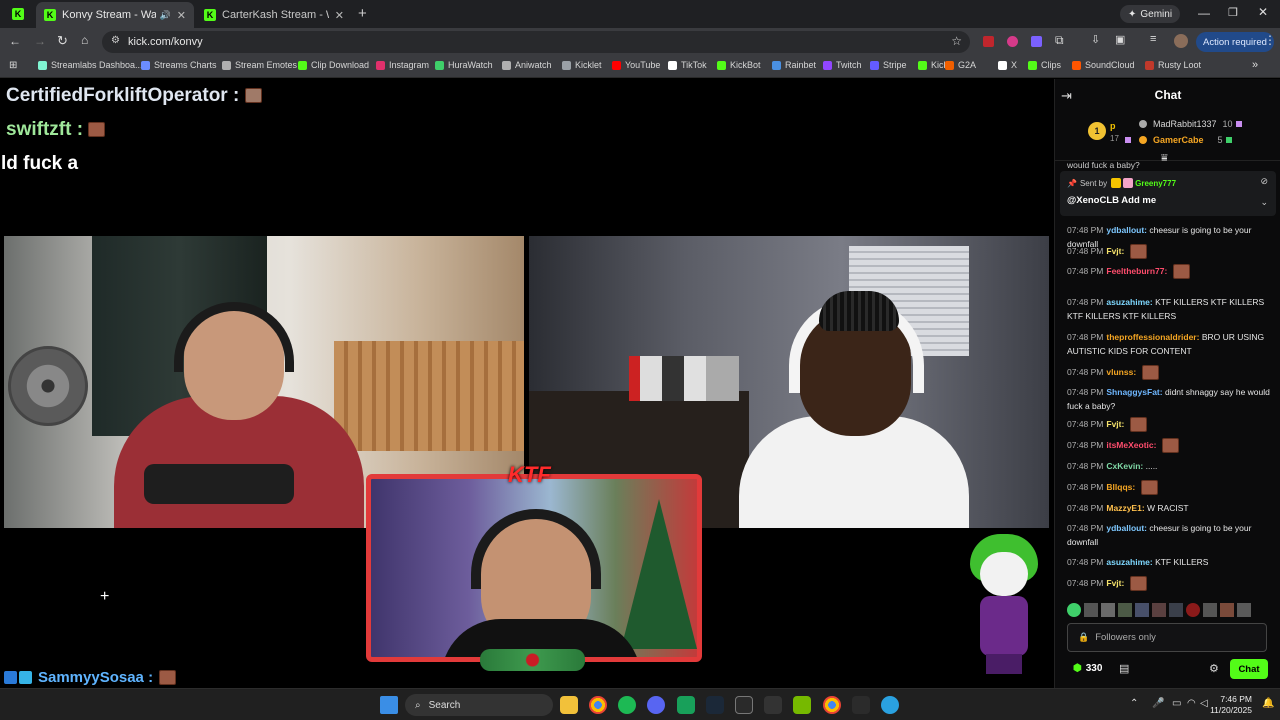 This screenshot has width=1280, height=720. Describe the element at coordinates (888, 65) in the screenshot. I see `bookmark-item: Stripe` at that location.